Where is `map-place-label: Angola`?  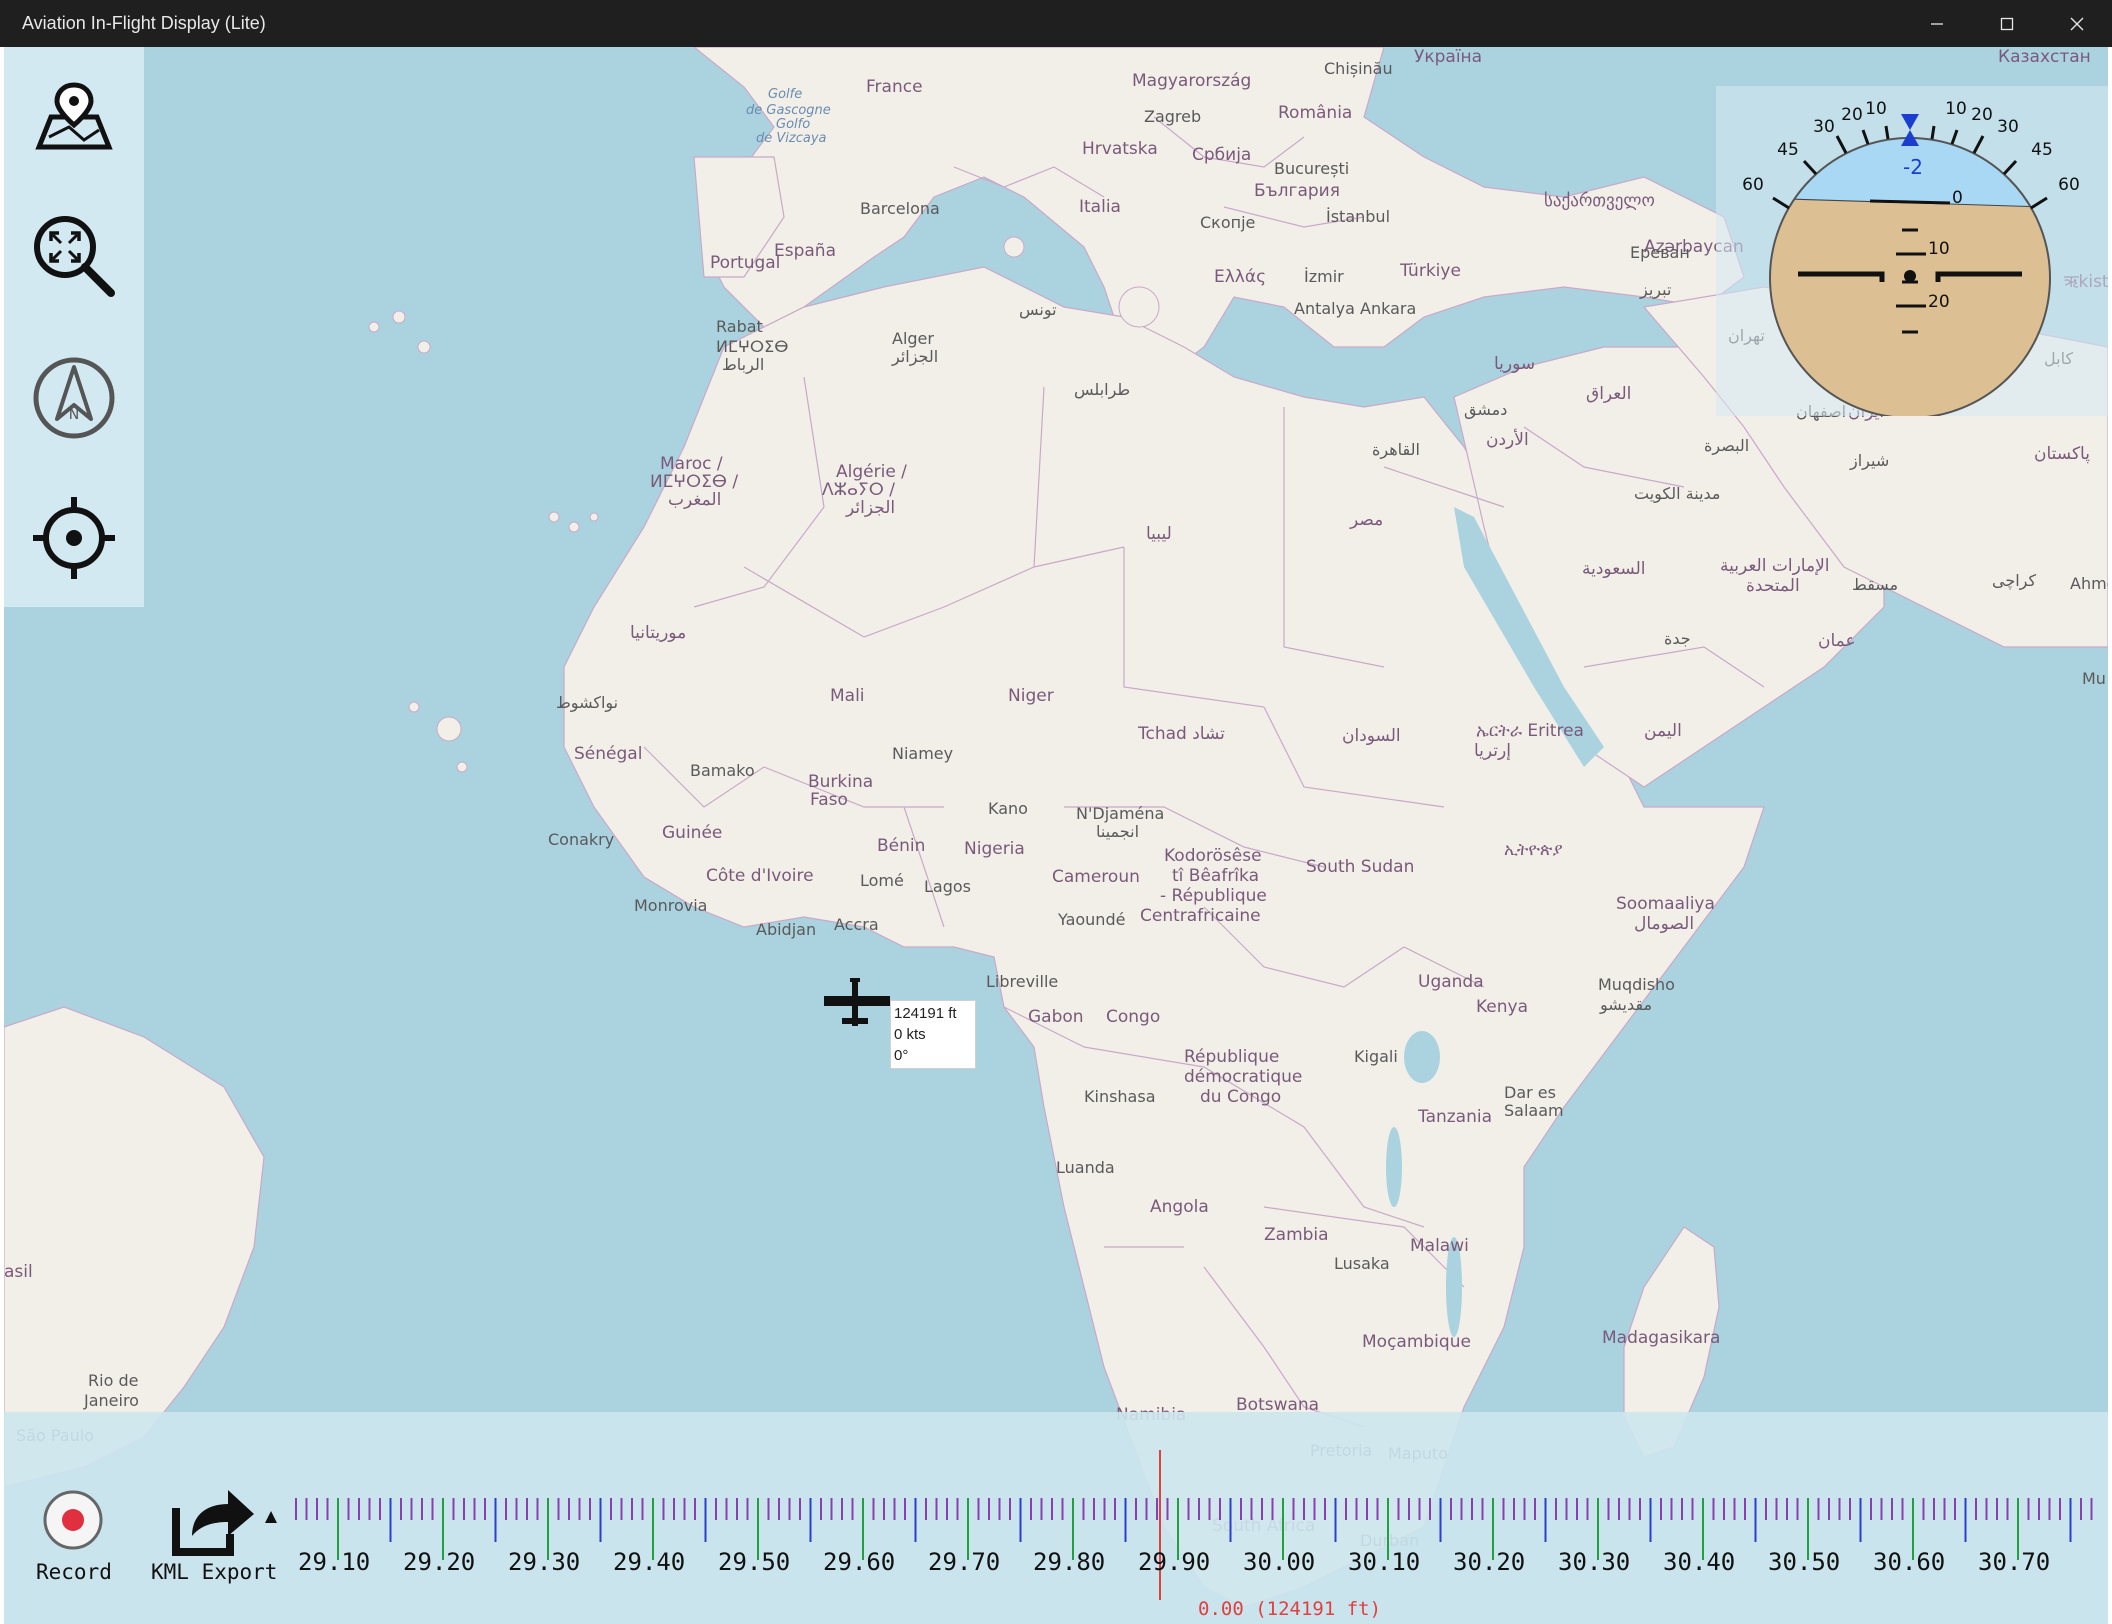
map-place-label: Angola is located at coordinates (1179, 1207).